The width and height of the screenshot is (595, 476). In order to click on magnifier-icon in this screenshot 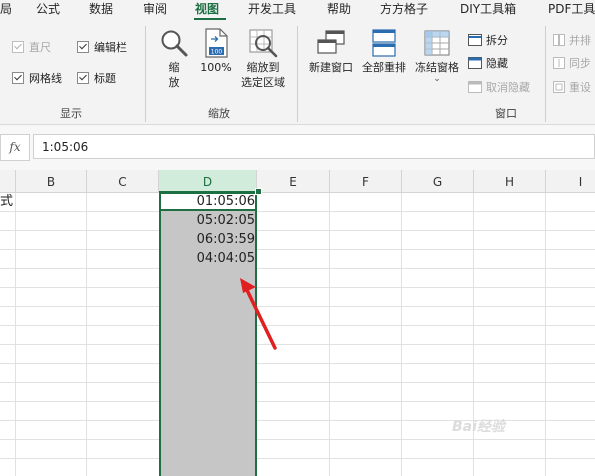, I will do `click(174, 43)`.